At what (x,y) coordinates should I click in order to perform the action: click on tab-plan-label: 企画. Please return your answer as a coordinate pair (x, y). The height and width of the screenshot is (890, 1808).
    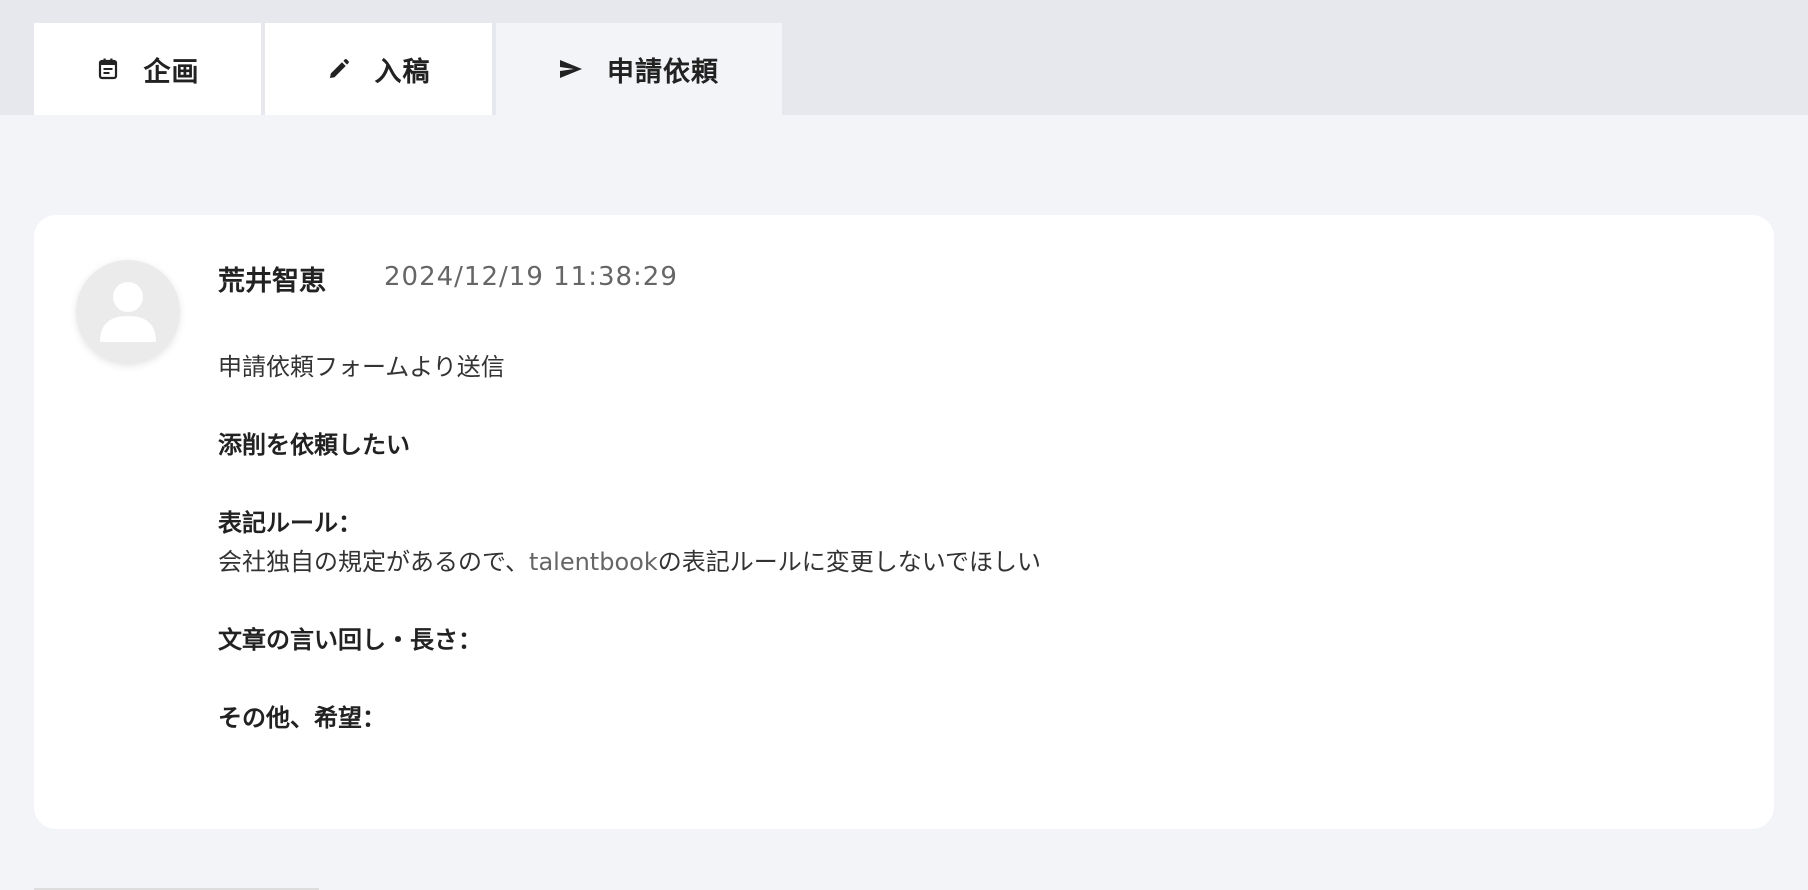
    Looking at the image, I should click on (171, 72).